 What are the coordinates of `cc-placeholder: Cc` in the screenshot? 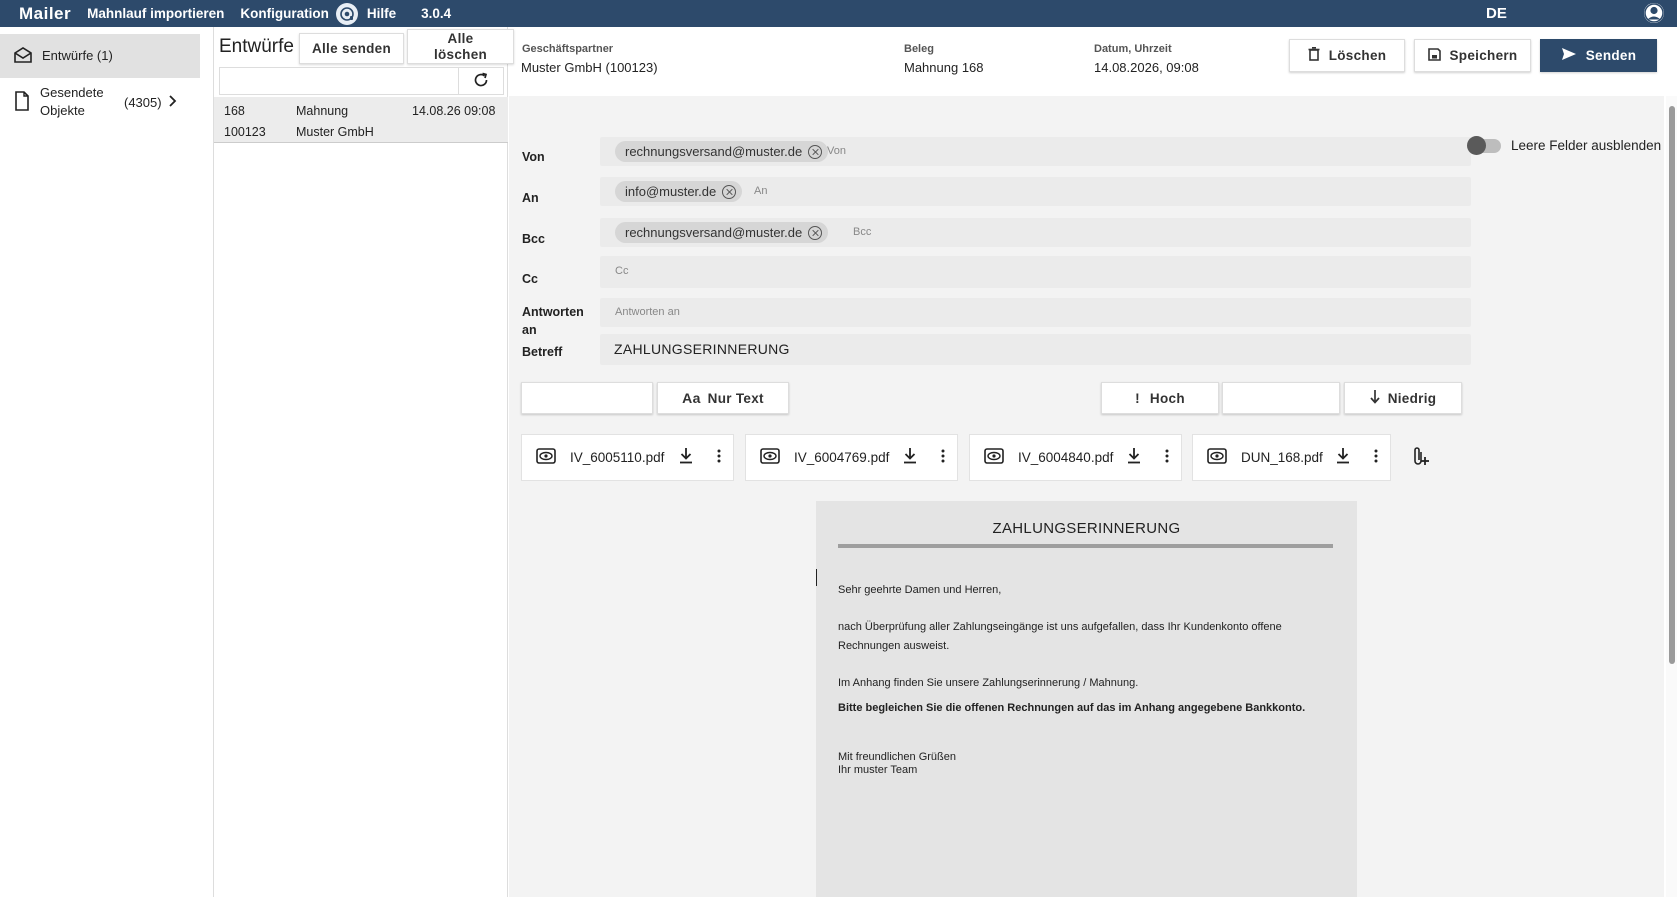 It's located at (622, 271).